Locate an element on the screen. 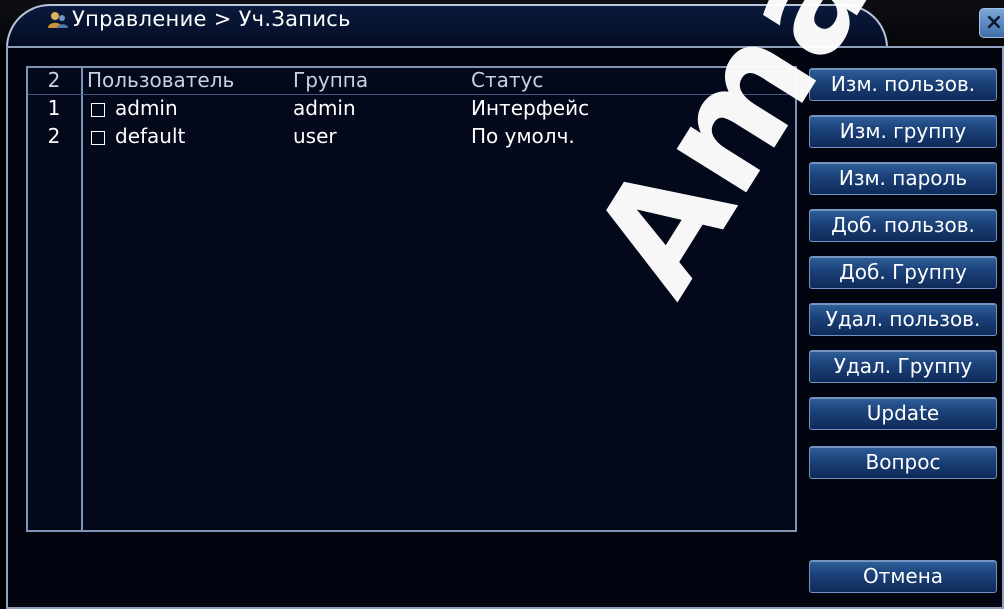 Image resolution: width=1004 pixels, height=609 pixels. help-button: Вопрос is located at coordinates (903, 462).